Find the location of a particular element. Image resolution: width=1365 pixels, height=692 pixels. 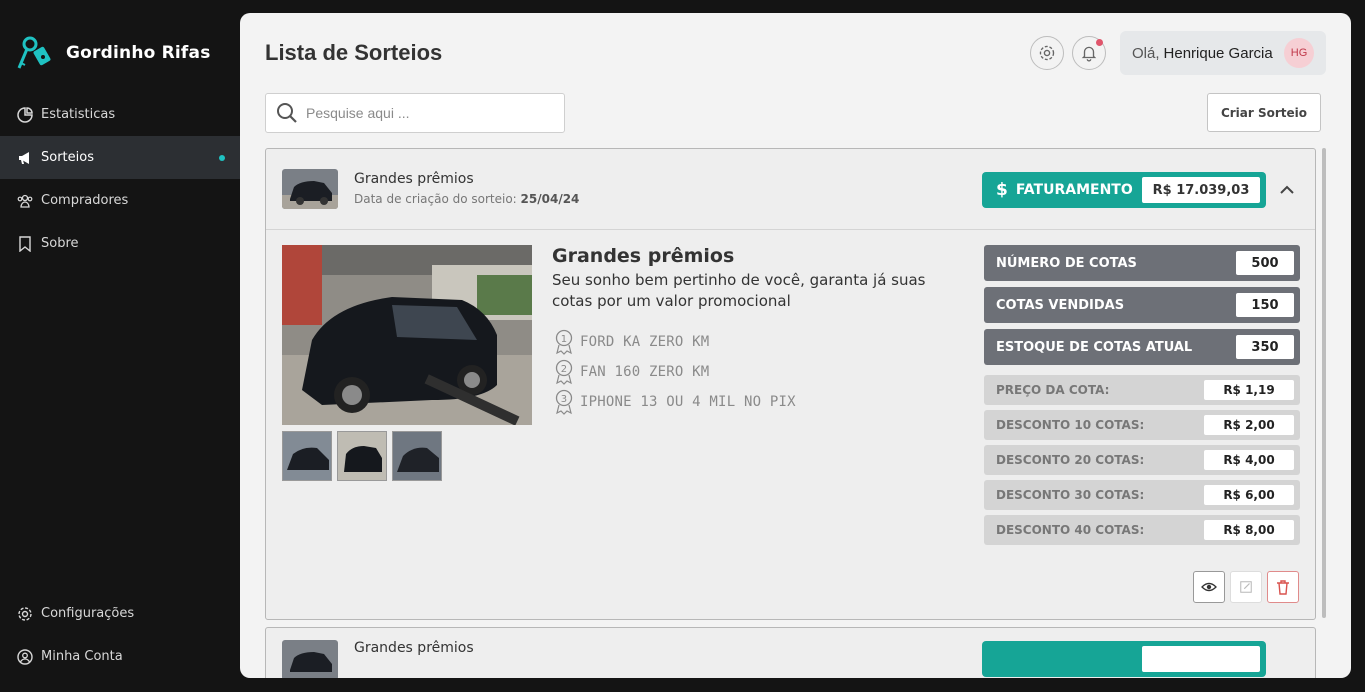

date-label: Data de criação do sorteio: is located at coordinates (435, 199).